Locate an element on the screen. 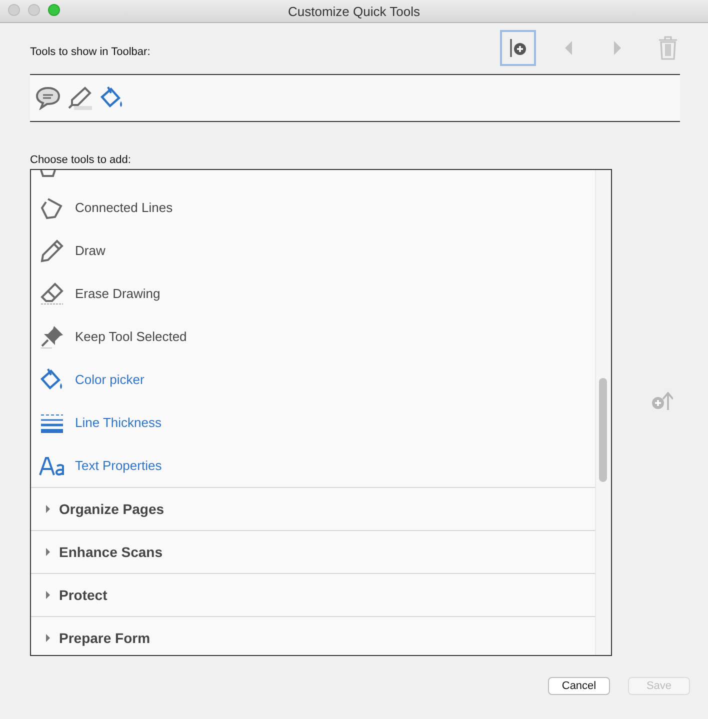  tool-item: Line Thickness is located at coordinates (118, 422).